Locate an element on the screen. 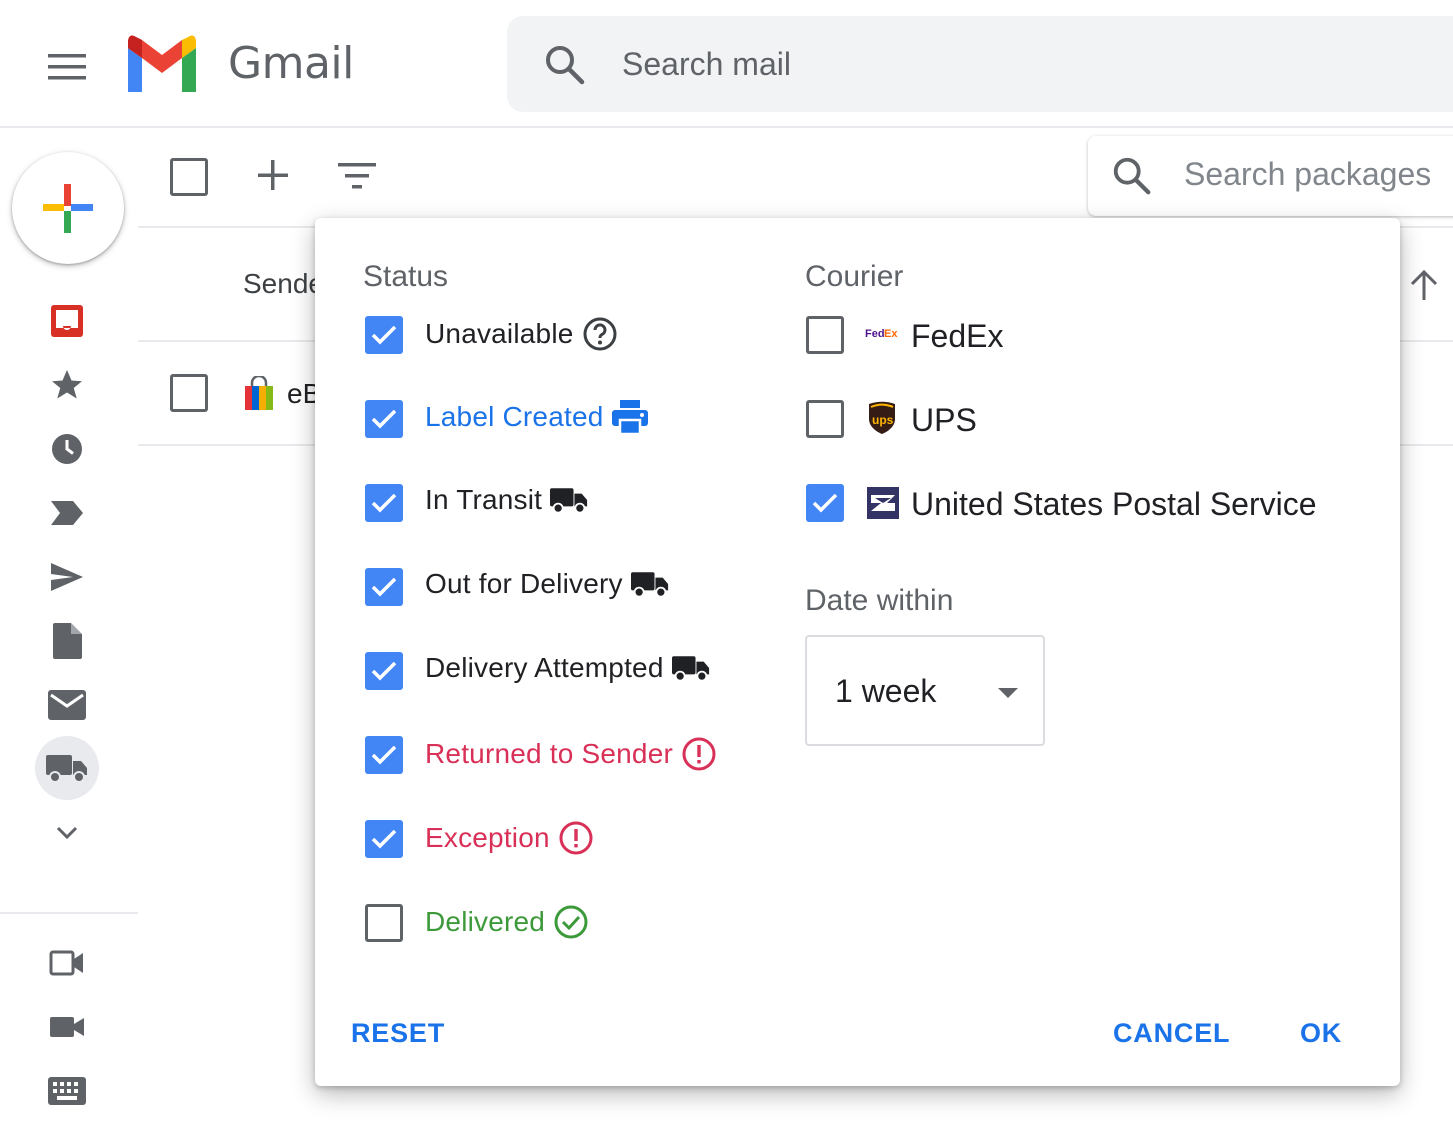  hamburger-icon is located at coordinates (67, 67).